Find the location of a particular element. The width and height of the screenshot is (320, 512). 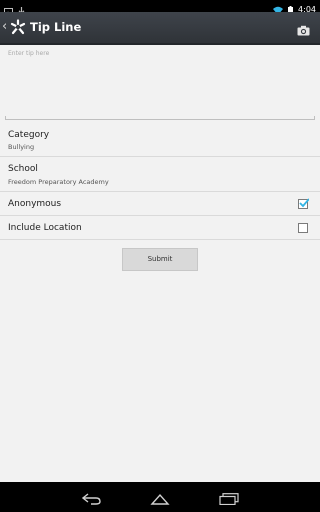

action-bar: ‹ Tip Line is located at coordinates (160, 28).